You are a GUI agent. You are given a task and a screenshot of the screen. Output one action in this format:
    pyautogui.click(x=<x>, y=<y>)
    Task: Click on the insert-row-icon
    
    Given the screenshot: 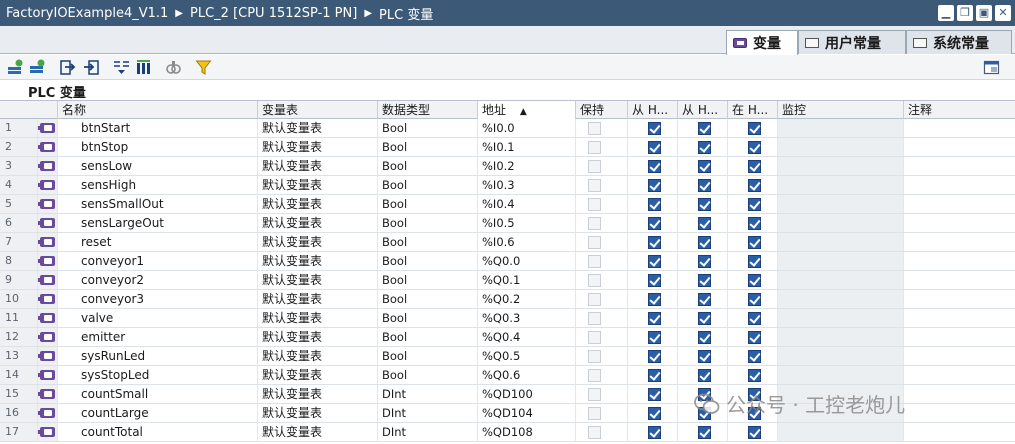 What is the action you would take?
    pyautogui.click(x=37, y=67)
    